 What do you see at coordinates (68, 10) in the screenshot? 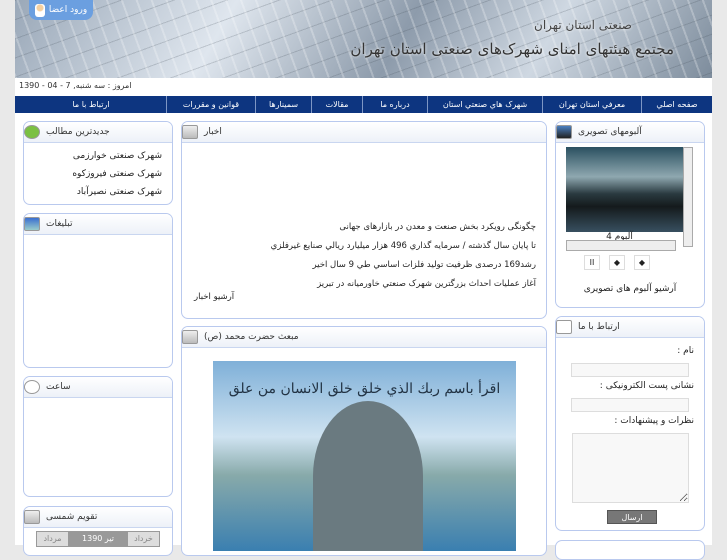
I see `login-label: ورود اعضا` at bounding box center [68, 10].